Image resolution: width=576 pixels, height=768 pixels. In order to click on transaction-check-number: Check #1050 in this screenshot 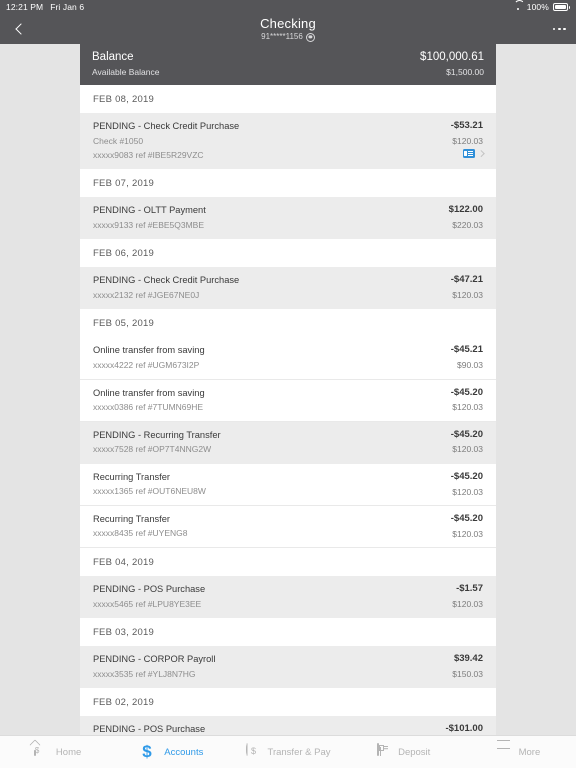, I will do `click(118, 140)`.